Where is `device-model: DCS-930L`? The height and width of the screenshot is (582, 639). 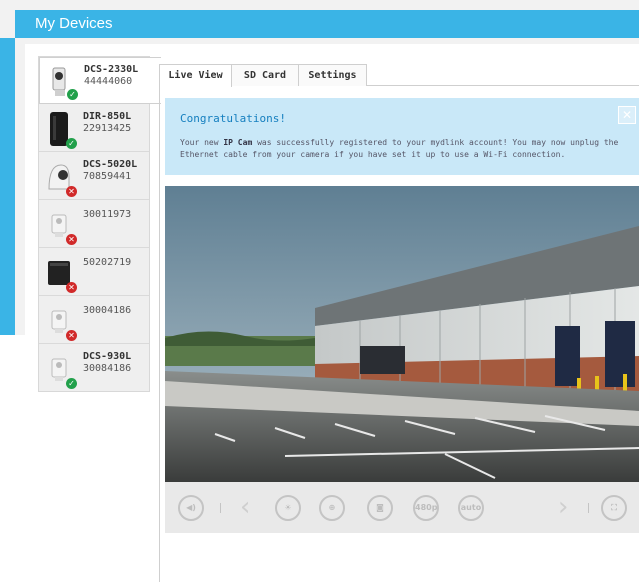
device-model: DCS-930L is located at coordinates (107, 356).